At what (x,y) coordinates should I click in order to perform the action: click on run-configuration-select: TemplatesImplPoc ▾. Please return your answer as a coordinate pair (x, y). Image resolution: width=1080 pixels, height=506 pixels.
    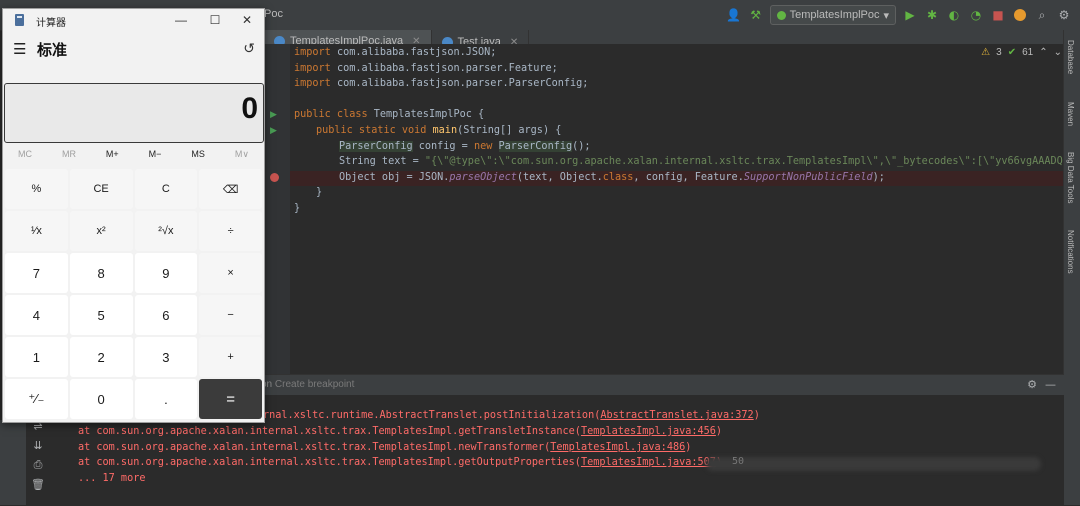
    Looking at the image, I should click on (832, 15).